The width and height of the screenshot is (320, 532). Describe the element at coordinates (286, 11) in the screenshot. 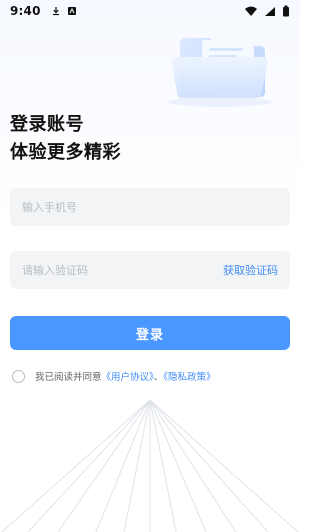

I see `battery-icon` at that location.